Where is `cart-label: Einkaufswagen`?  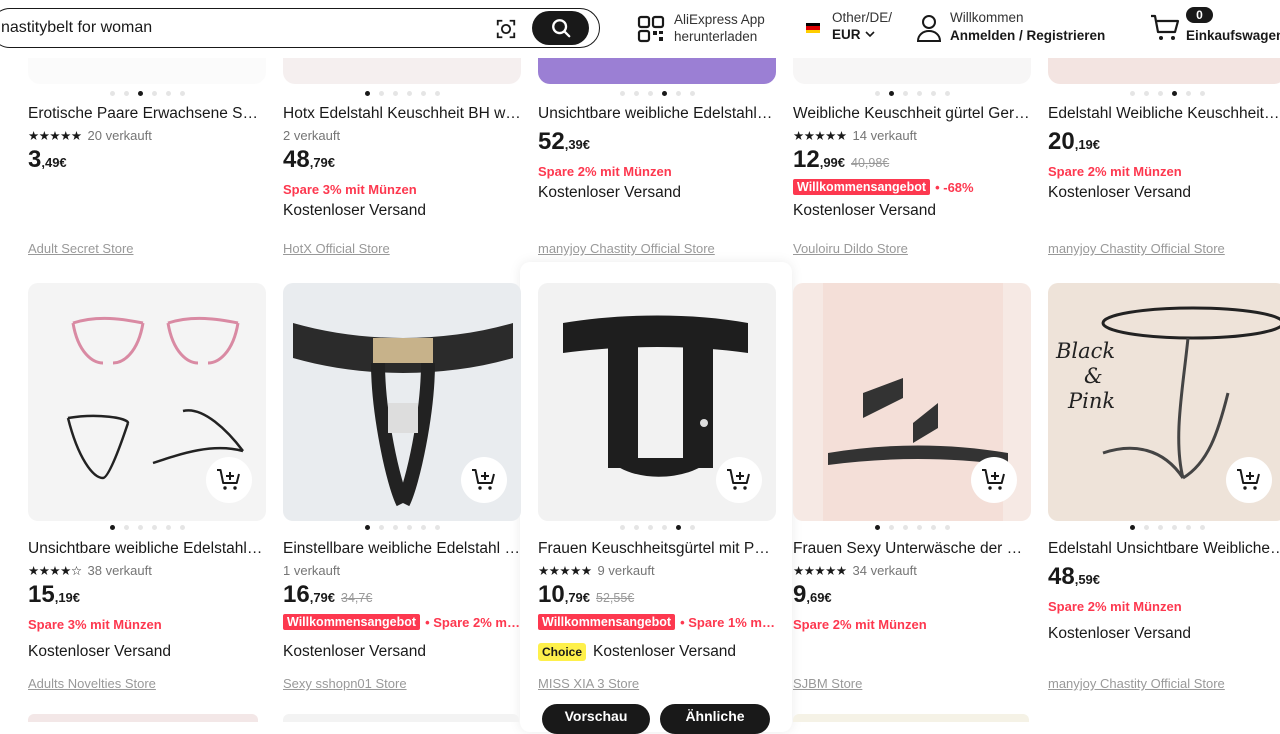
cart-label: Einkaufswagen is located at coordinates (1233, 35).